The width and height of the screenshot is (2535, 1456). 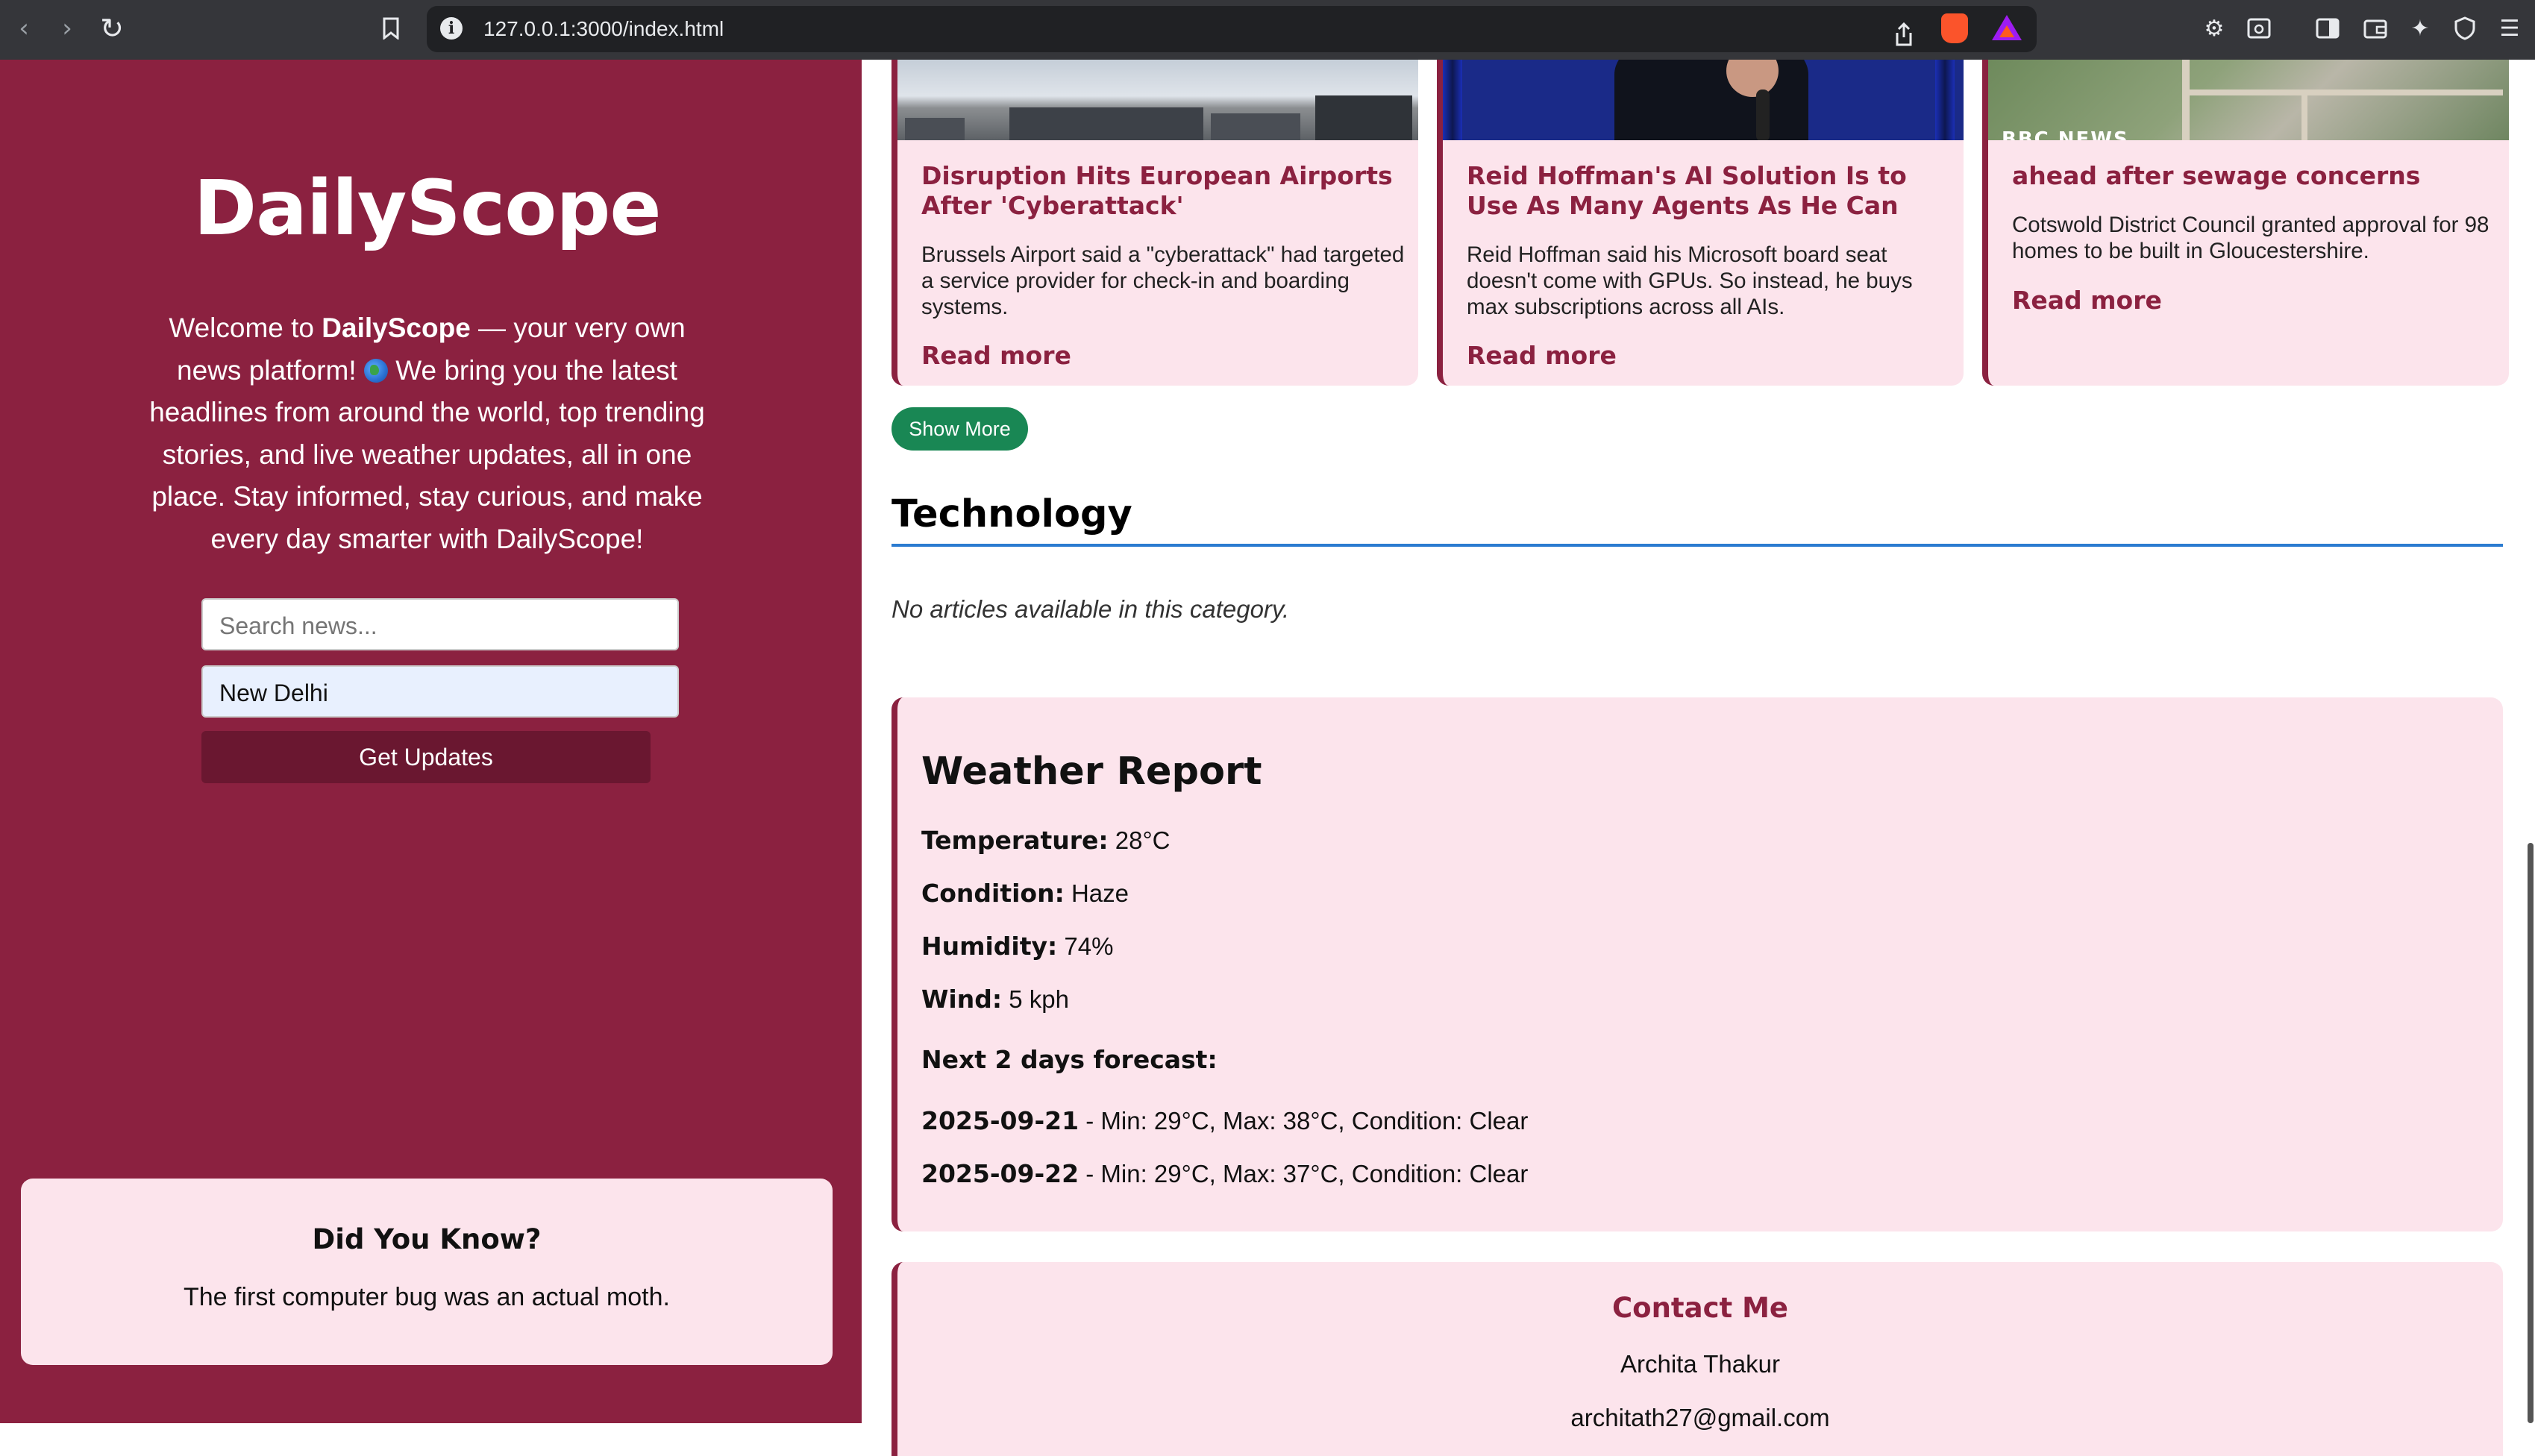 I want to click on technology-heading: Technology, so click(x=1012, y=514).